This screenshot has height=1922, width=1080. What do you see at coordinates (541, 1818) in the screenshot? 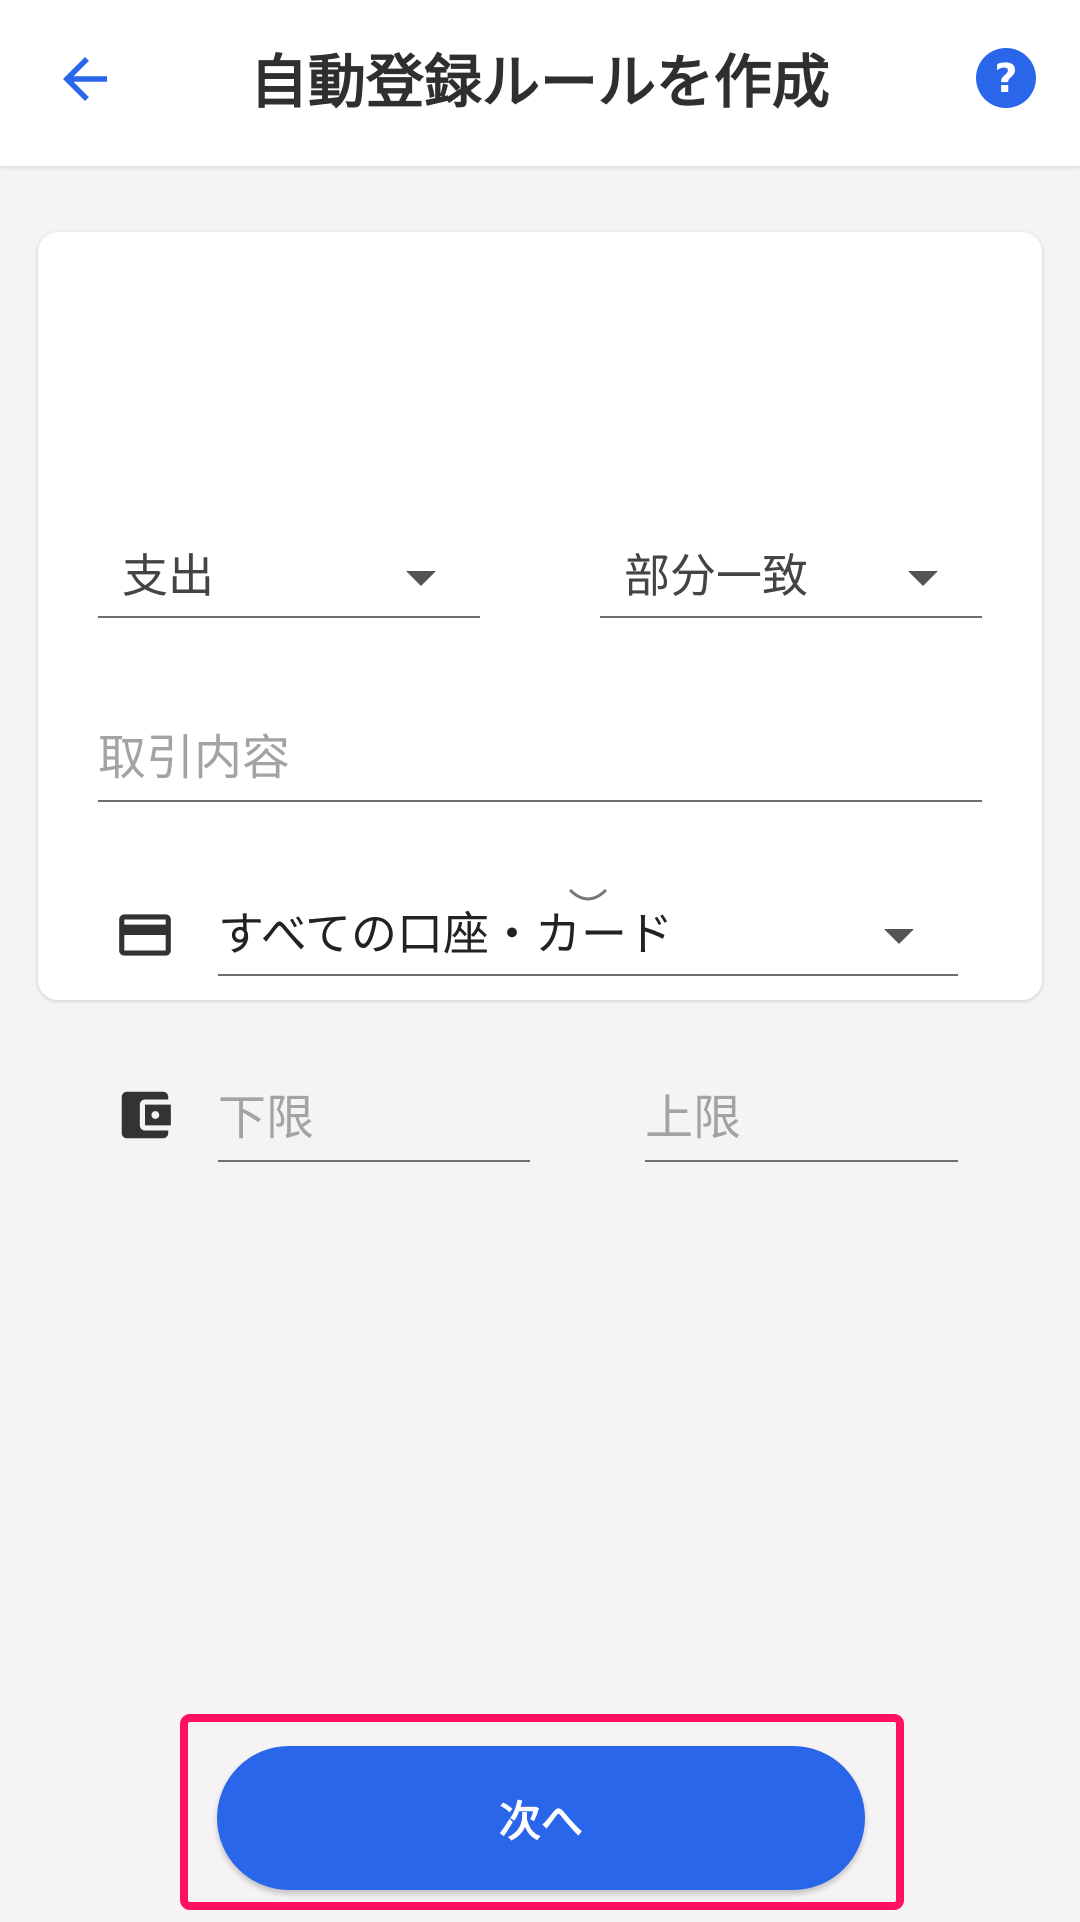
I see `next-button: 次へ` at bounding box center [541, 1818].